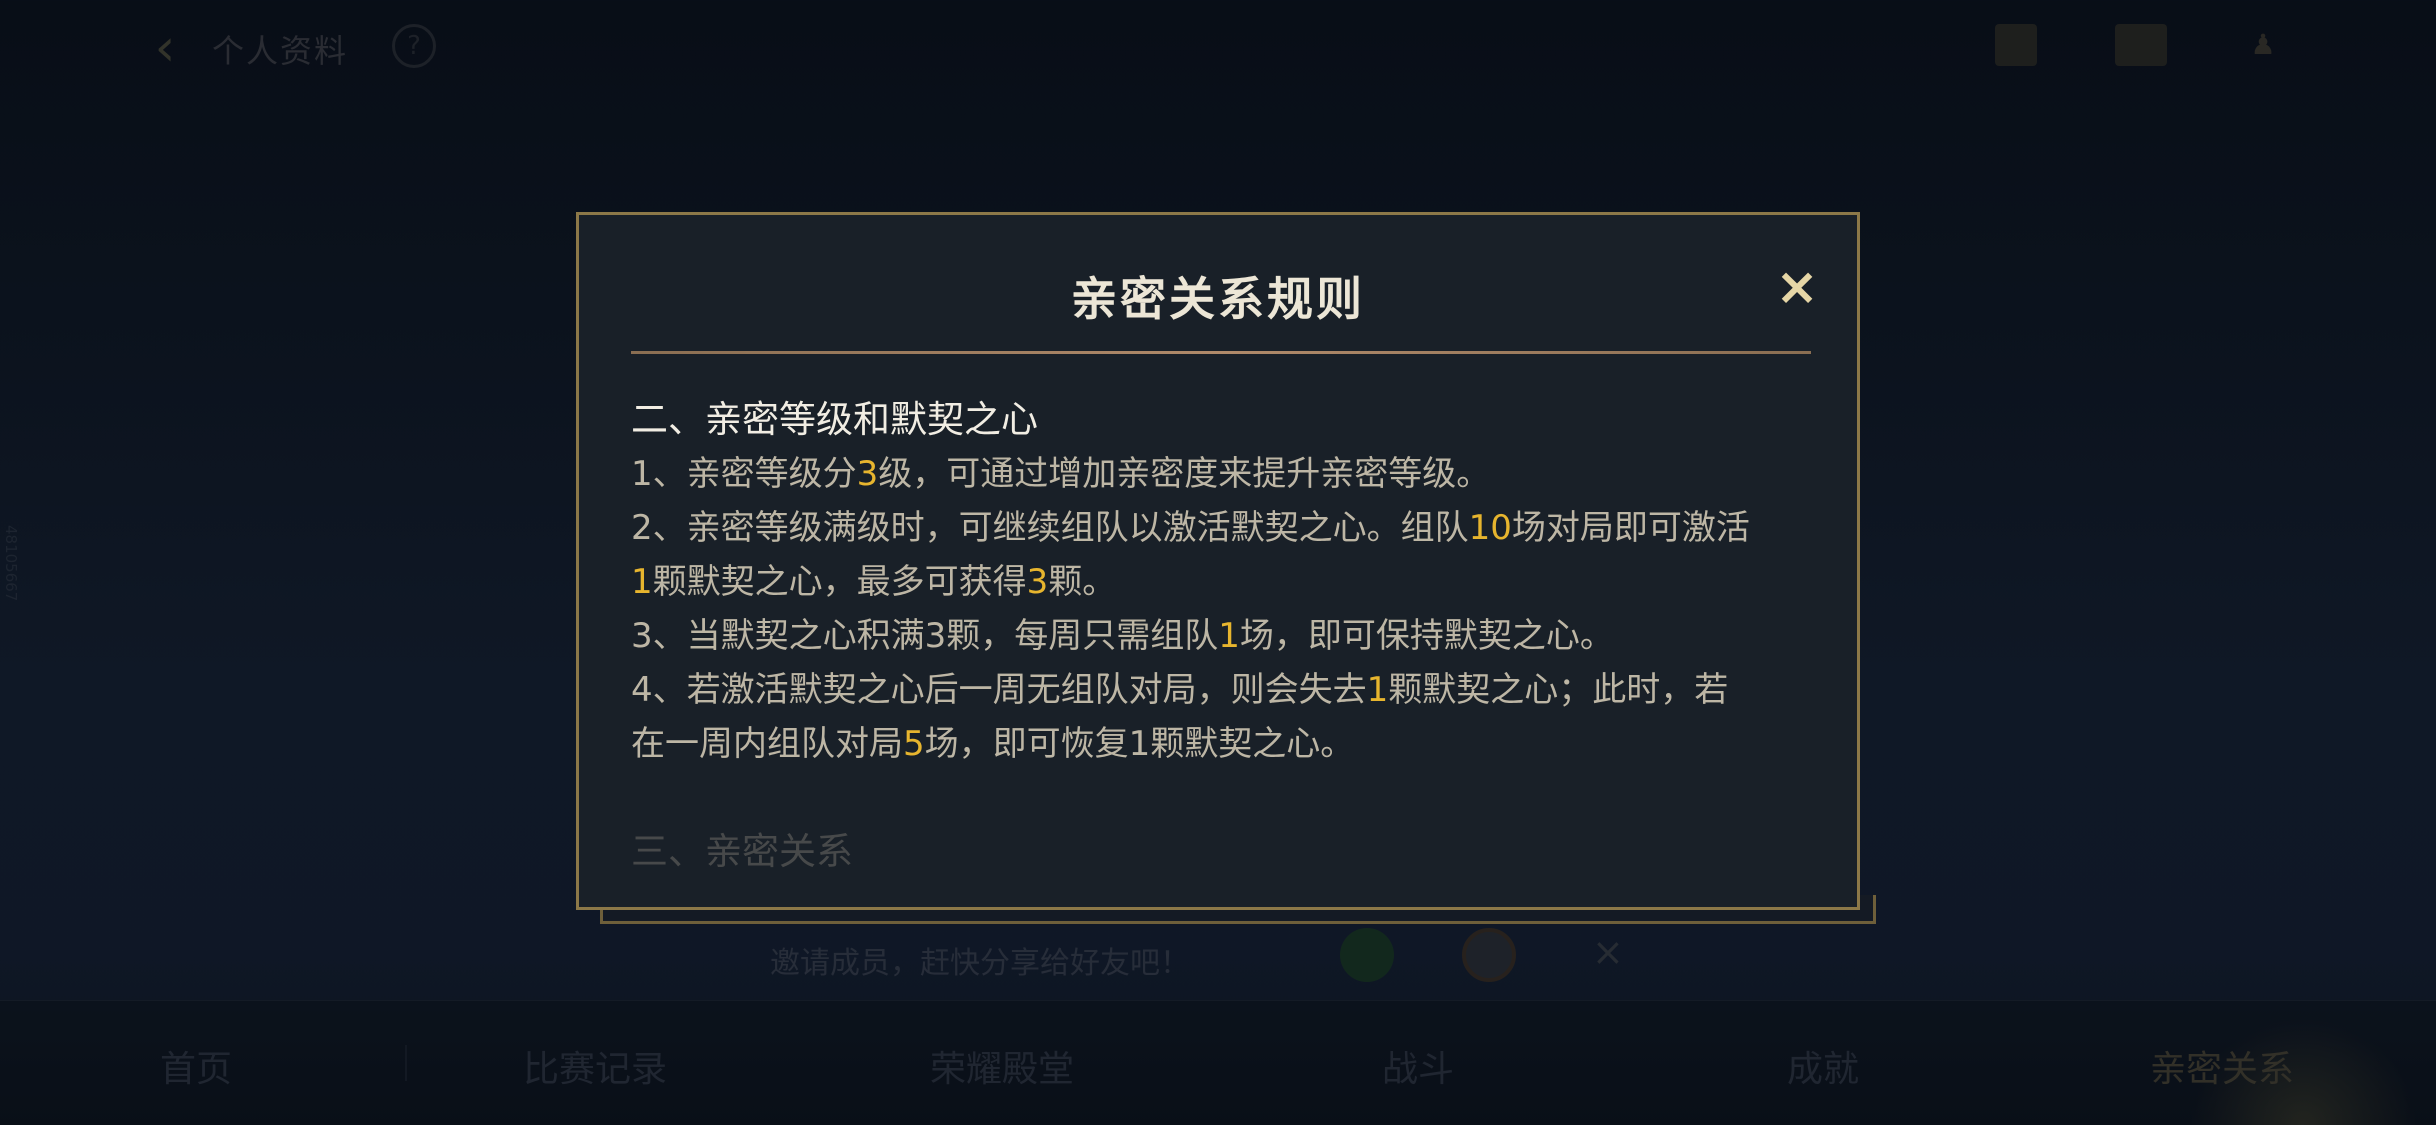 The height and width of the screenshot is (1125, 2436). I want to click on rule-line: 4、若激活默契之心后一周无组队对局，则会失去1颗默契之心；此时，若, so click(1221, 690).